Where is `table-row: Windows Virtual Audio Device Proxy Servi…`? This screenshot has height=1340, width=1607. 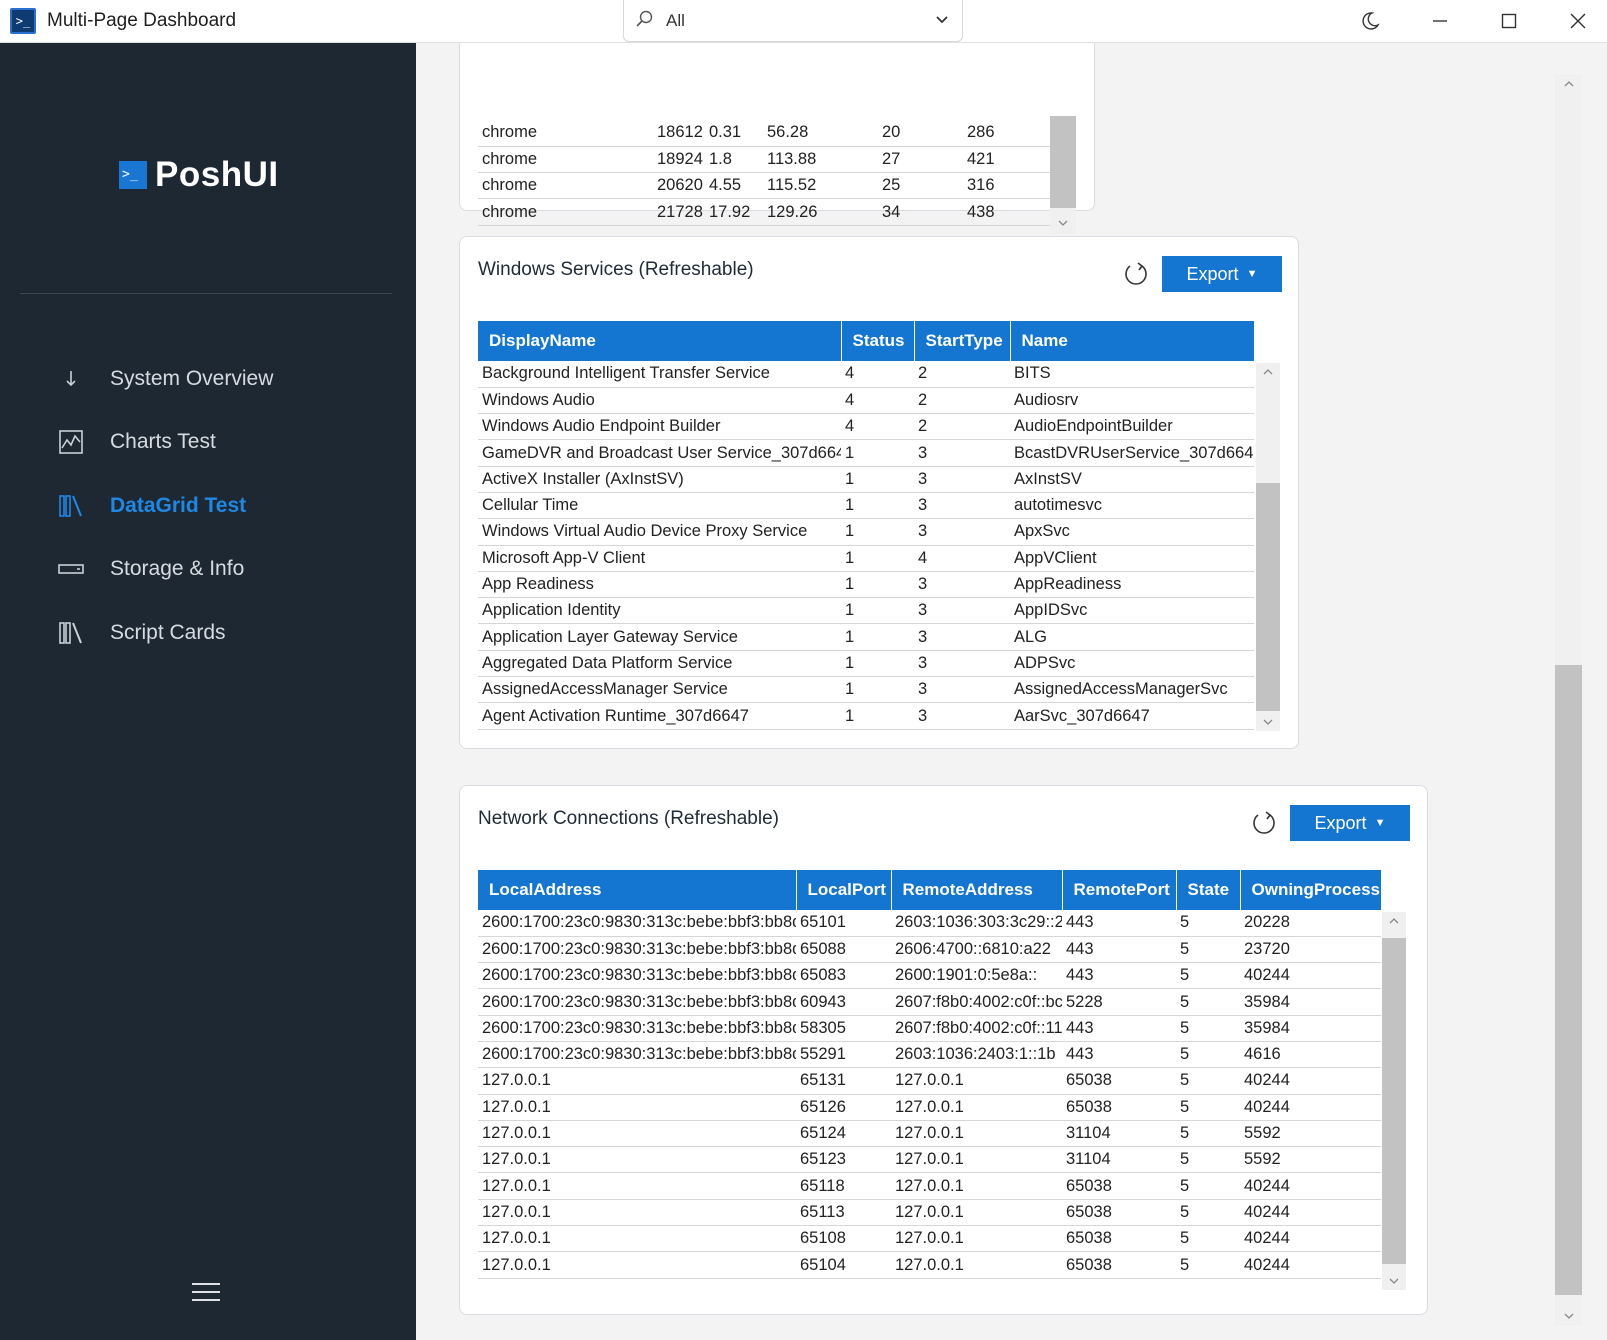 table-row: Windows Virtual Audio Device Proxy Servi… is located at coordinates (866, 532).